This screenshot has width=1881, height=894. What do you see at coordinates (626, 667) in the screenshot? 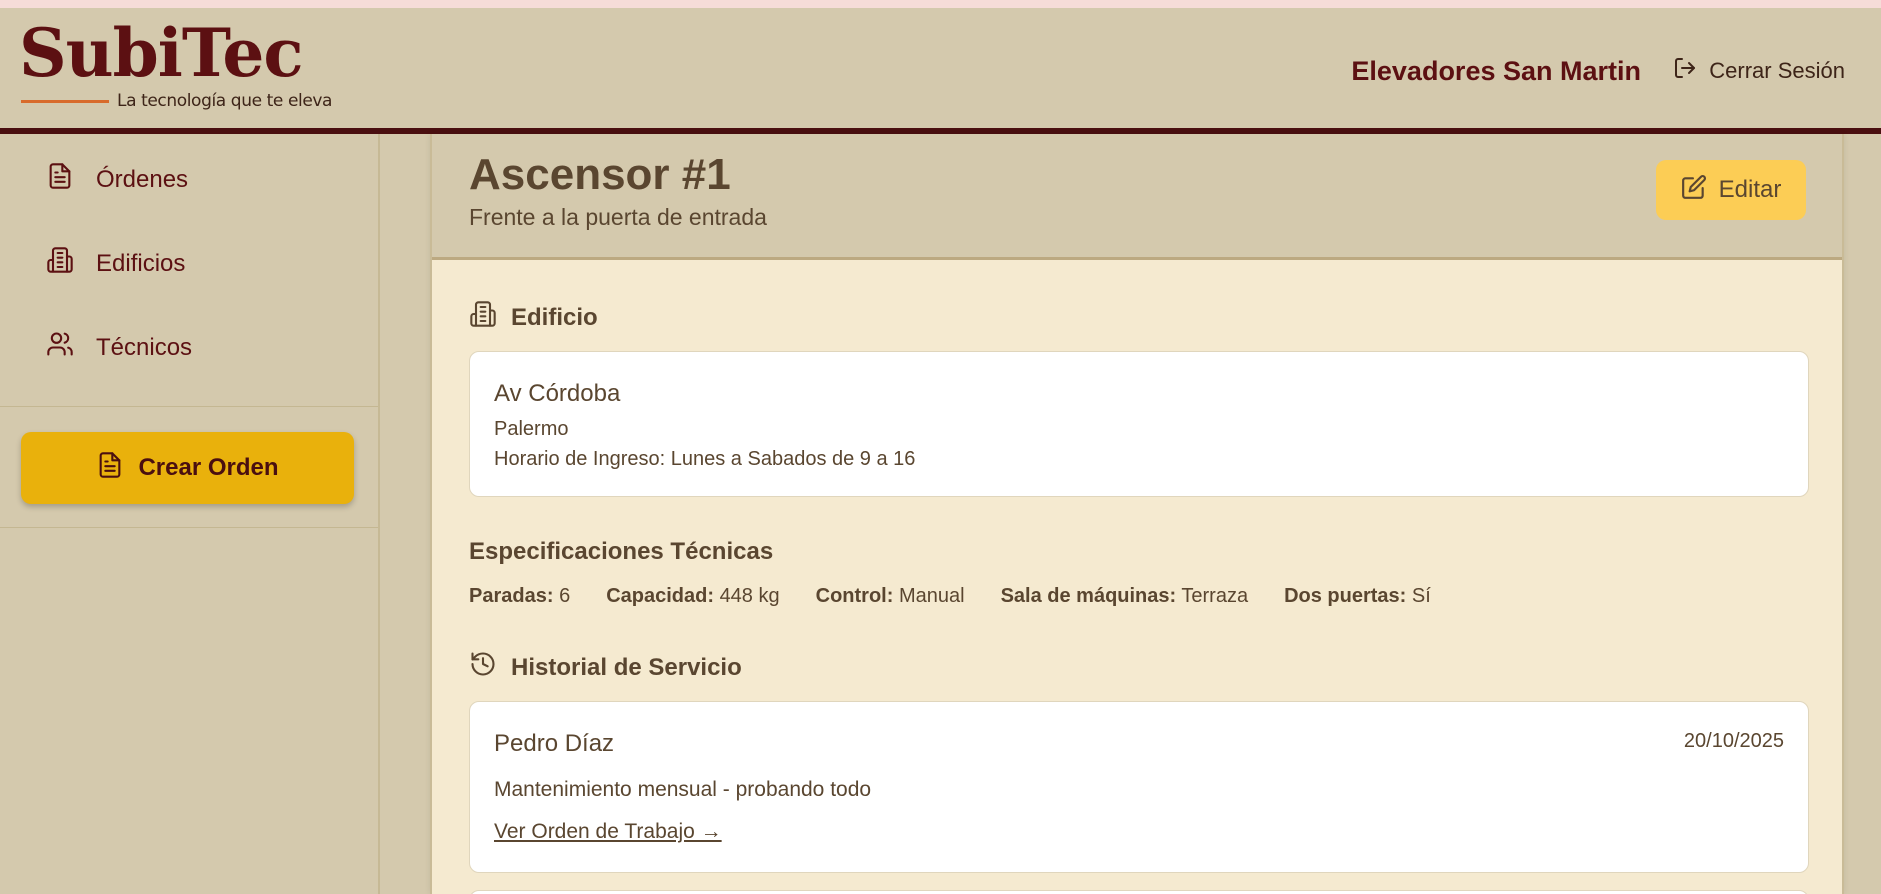
I see `section-label: Historial de Servicio` at bounding box center [626, 667].